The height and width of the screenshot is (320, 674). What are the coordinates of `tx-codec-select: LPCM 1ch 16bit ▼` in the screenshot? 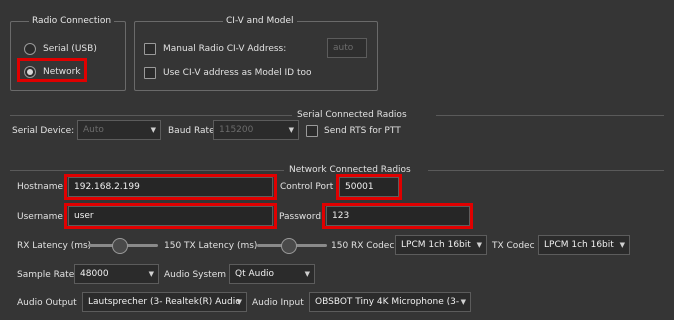 It's located at (584, 245).